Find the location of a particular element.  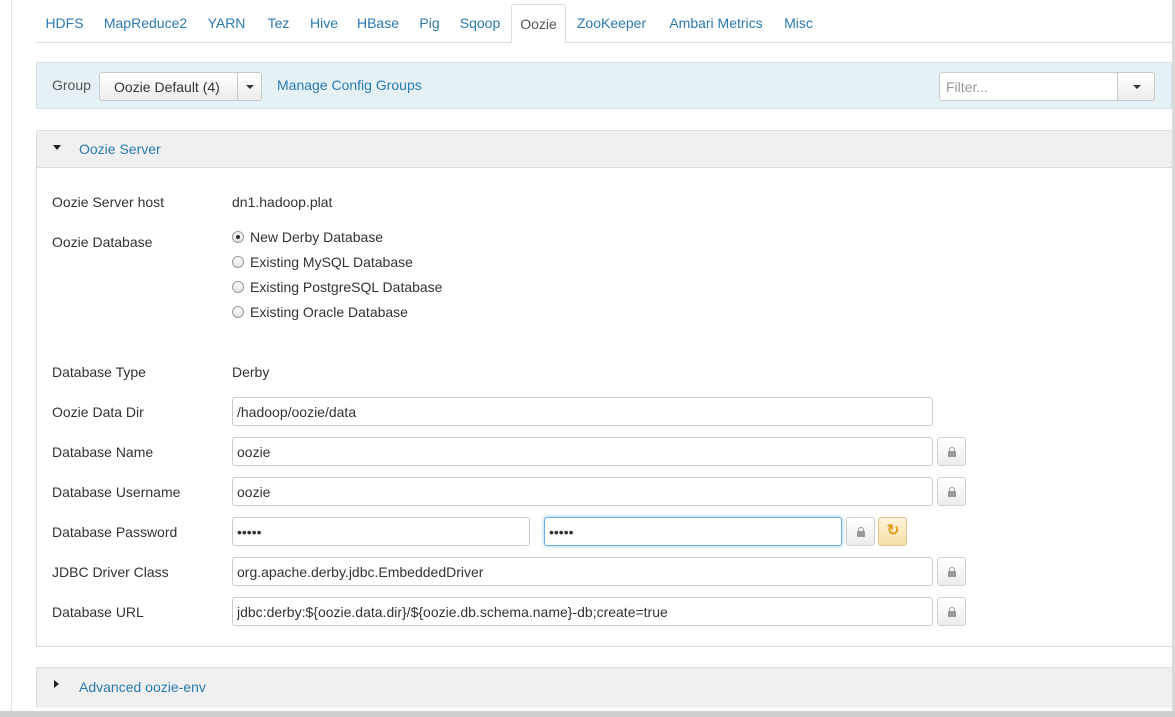

tab-ambari-metrics: Ambari Metrics is located at coordinates (716, 23).